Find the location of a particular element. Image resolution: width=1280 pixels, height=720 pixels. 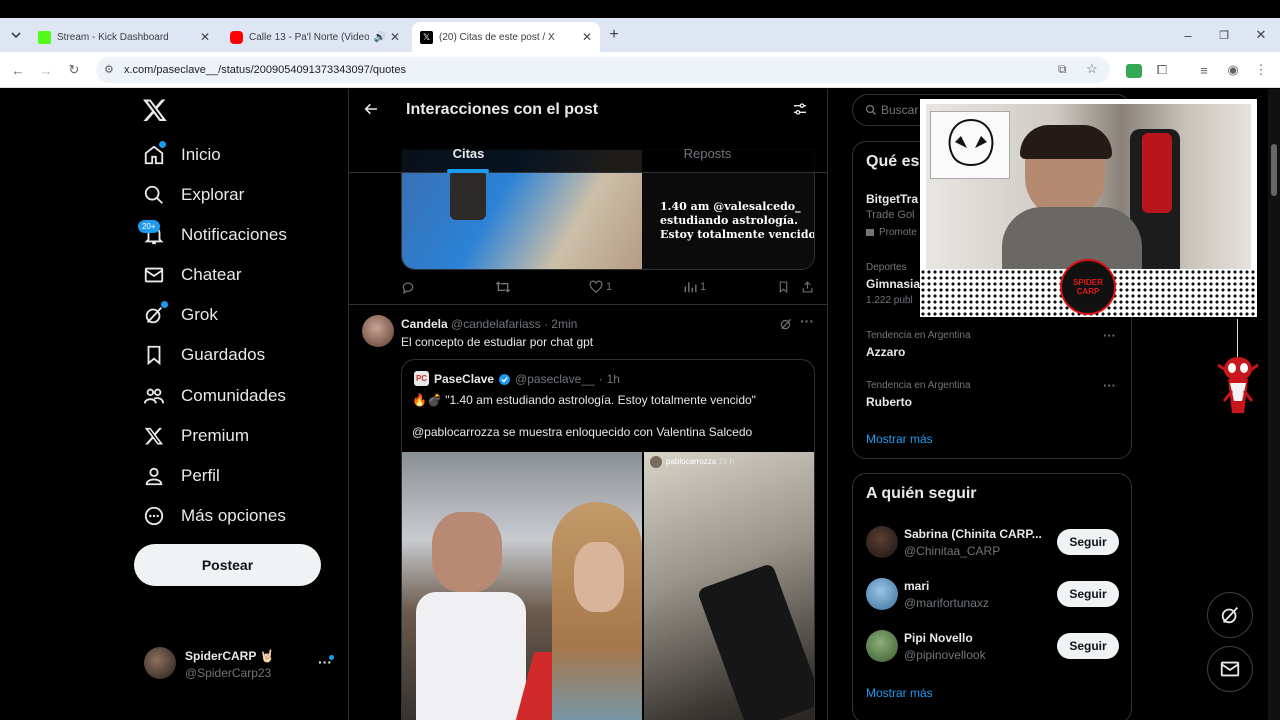

nav-more: Más opciones is located at coordinates (214, 516).